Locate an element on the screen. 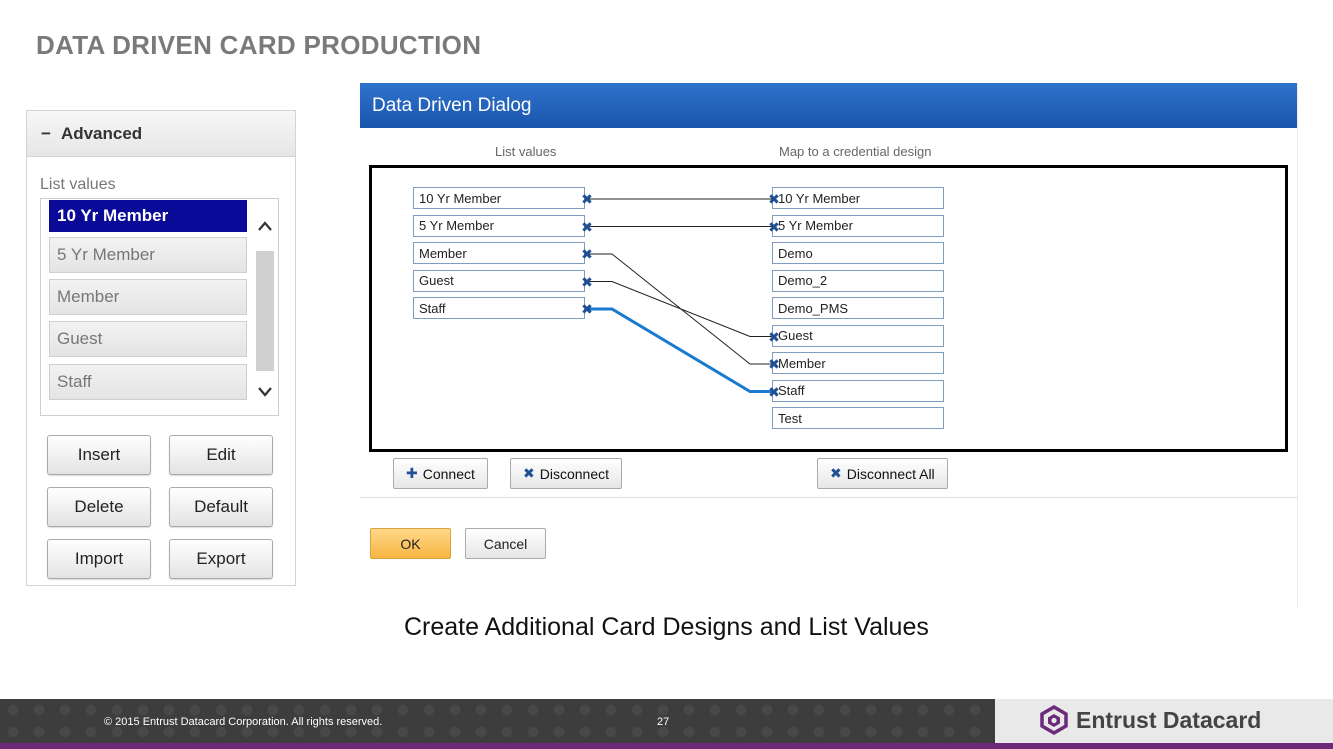  design-cell: 10 Yr Member is located at coordinates (858, 198).